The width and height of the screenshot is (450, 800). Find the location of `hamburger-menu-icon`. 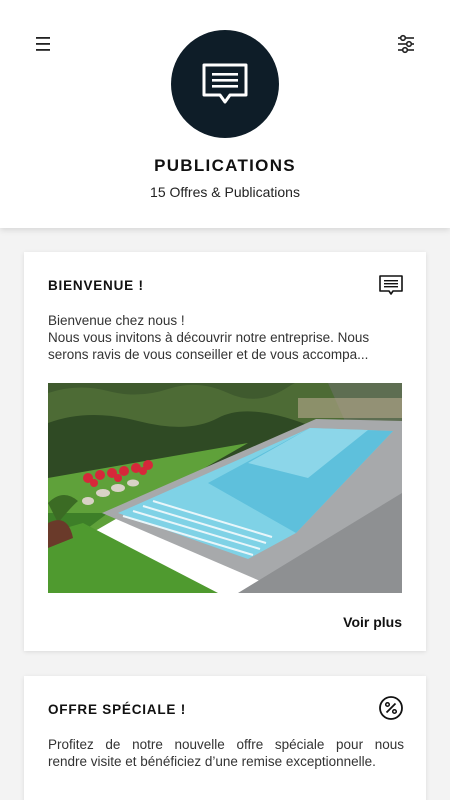

hamburger-menu-icon is located at coordinates (43, 44).